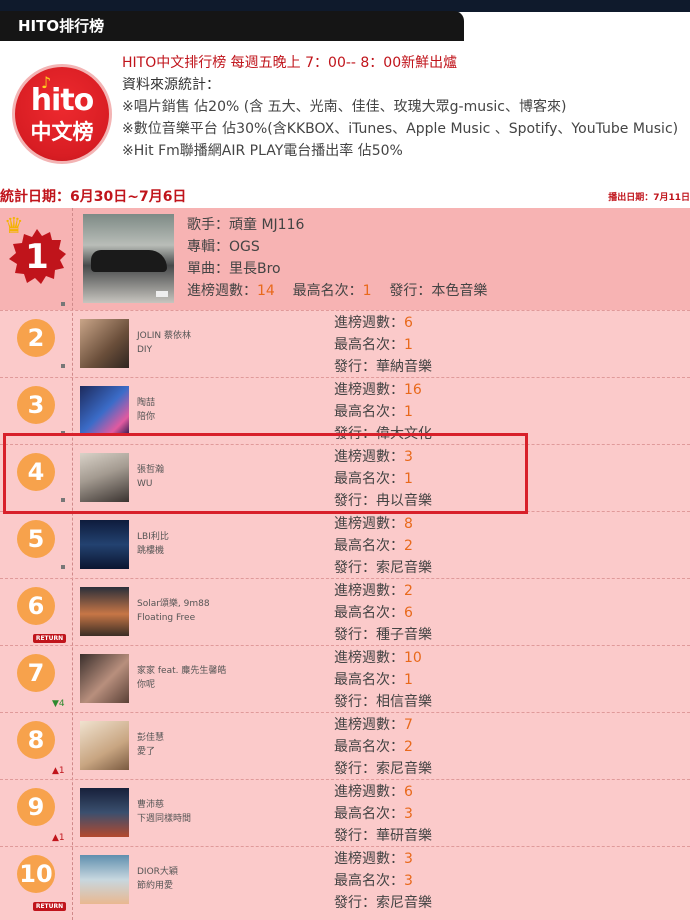 Image resolution: width=690 pixels, height=920 pixels. I want to click on source-line-airplay: ※Hit Fm聯播網AIR PLAY電台播出率 佔50%, so click(262, 151).